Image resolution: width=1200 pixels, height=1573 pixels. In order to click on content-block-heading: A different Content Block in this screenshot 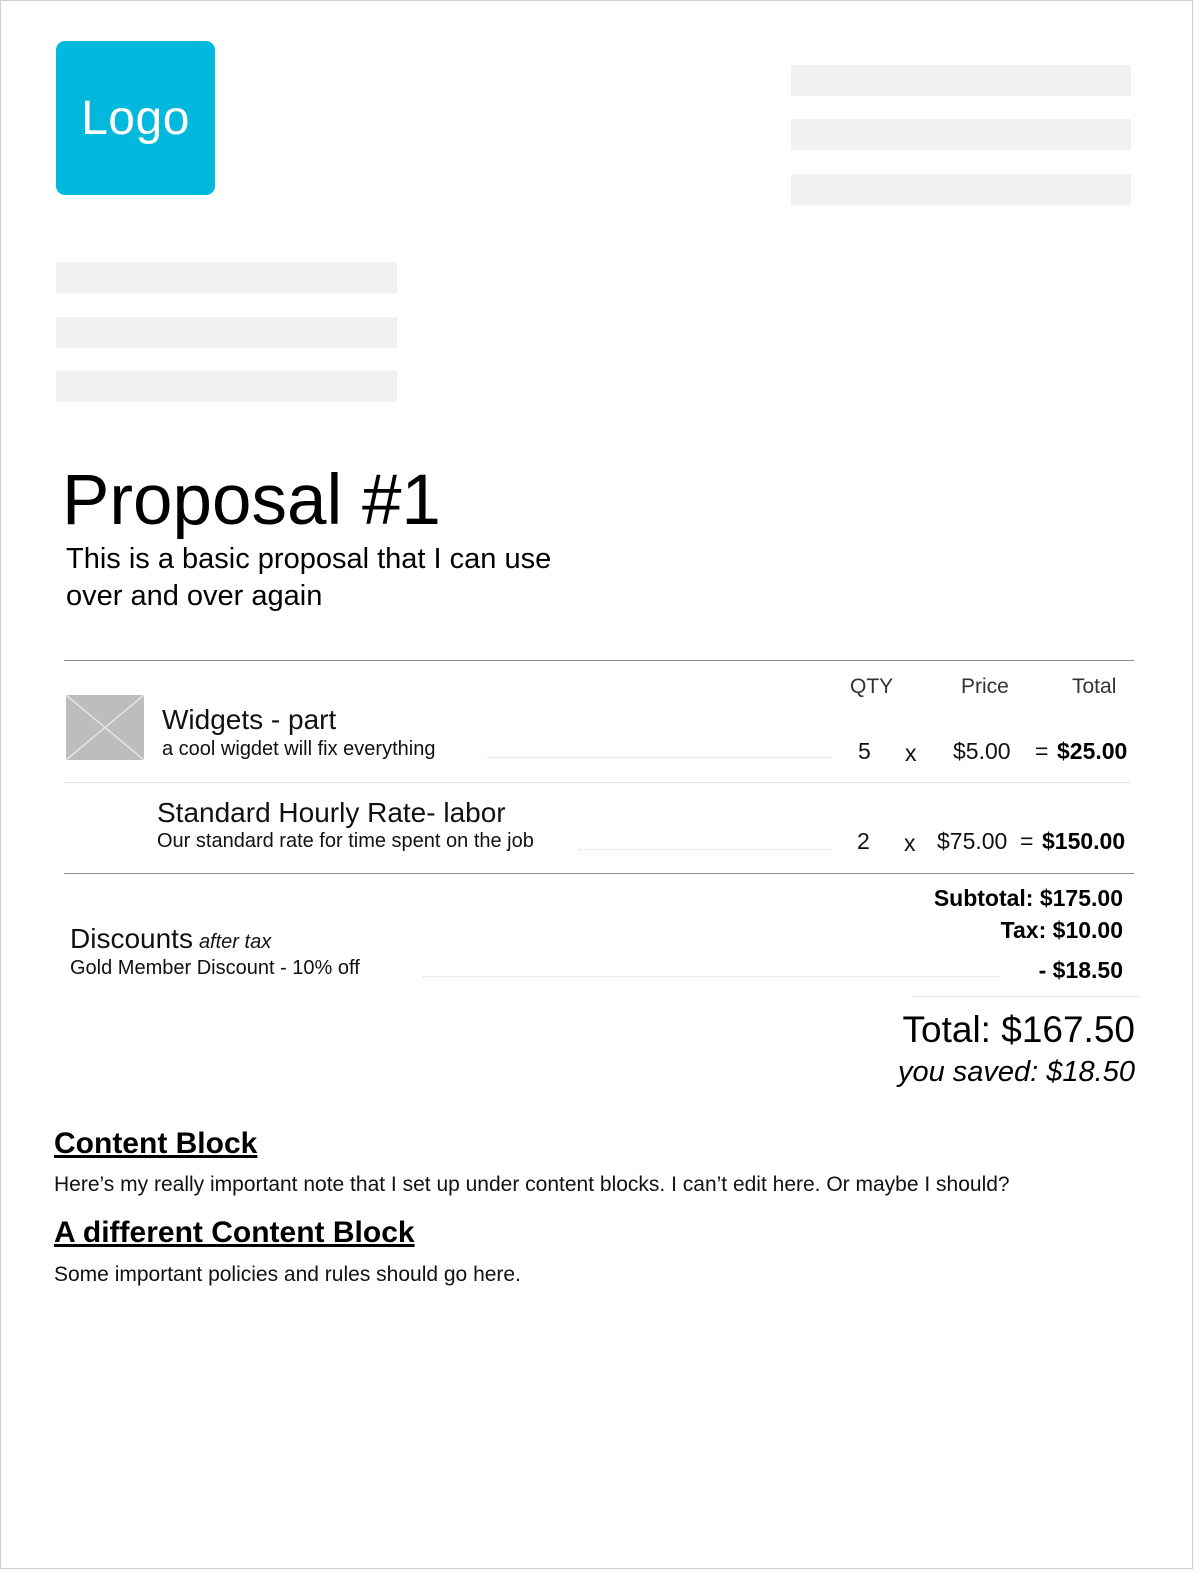, I will do `click(234, 1232)`.